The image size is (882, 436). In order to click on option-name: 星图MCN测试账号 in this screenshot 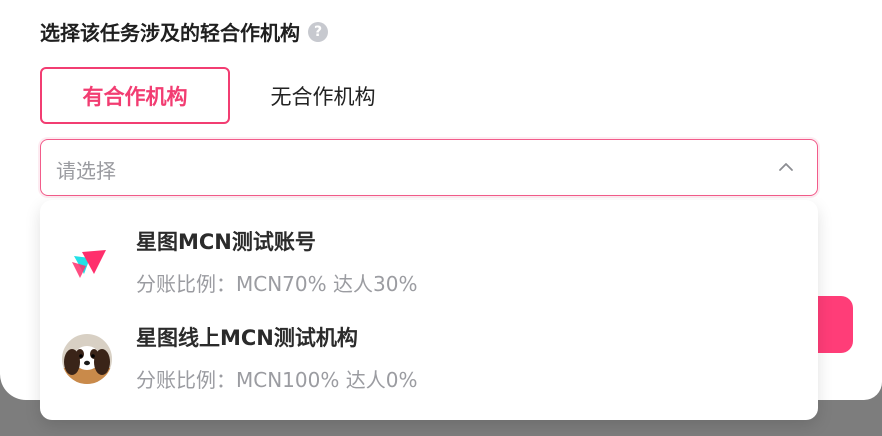, I will do `click(226, 242)`.